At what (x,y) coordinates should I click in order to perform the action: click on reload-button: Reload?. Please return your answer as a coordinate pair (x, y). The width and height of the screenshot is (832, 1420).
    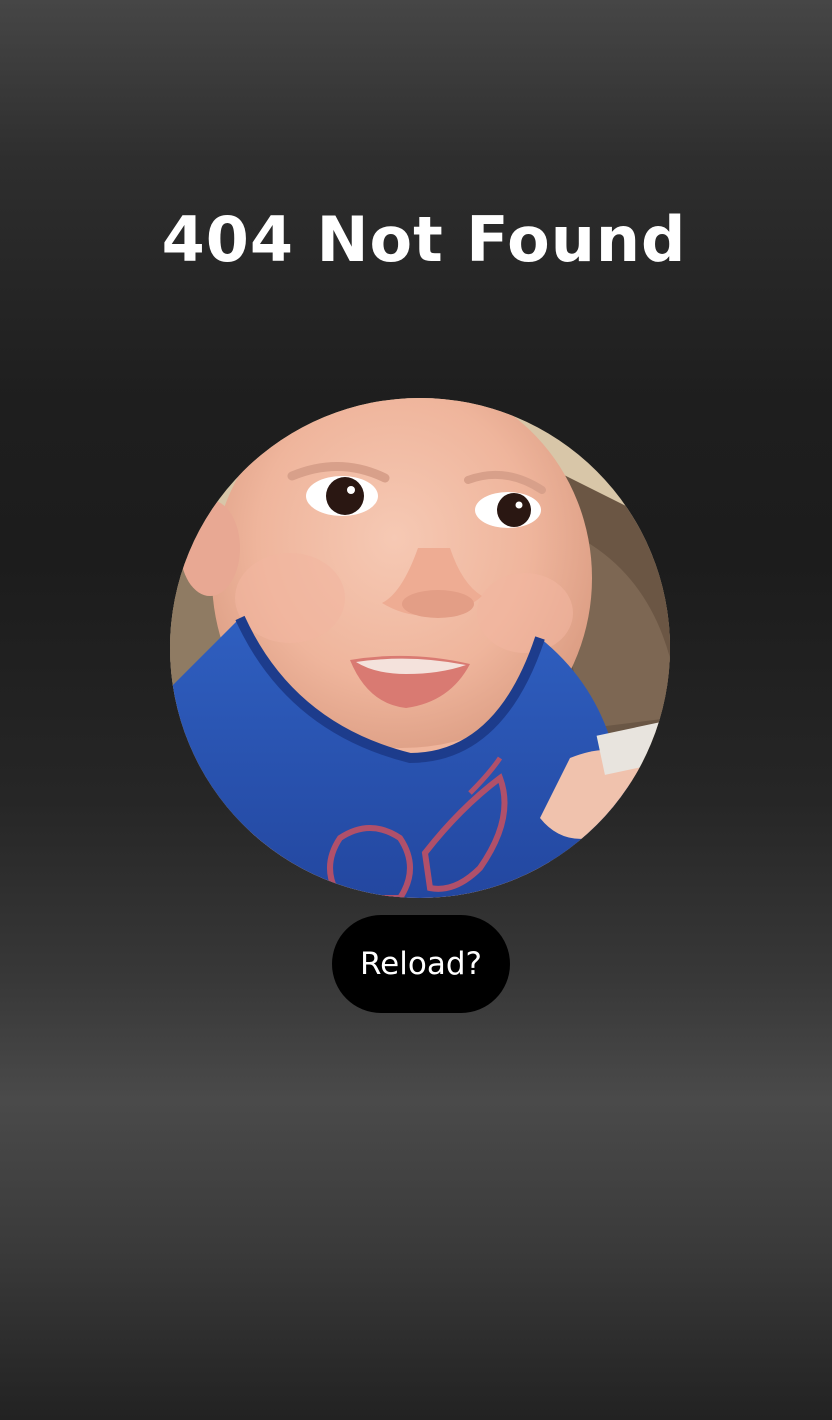
    Looking at the image, I should click on (421, 964).